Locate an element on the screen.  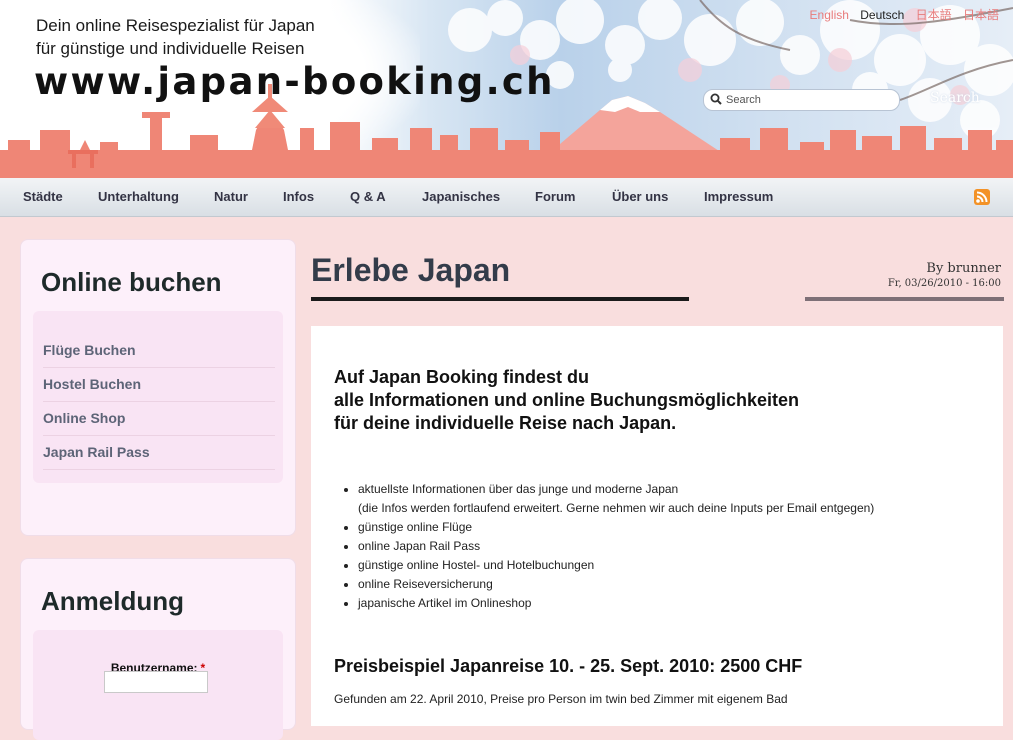
language-link-japanese: 日本語 is located at coordinates (934, 15).